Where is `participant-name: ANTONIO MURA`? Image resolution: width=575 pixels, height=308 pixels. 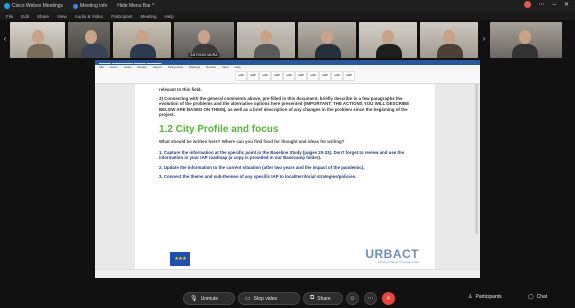
participant-name: ANTONIO MURA is located at coordinates (204, 55).